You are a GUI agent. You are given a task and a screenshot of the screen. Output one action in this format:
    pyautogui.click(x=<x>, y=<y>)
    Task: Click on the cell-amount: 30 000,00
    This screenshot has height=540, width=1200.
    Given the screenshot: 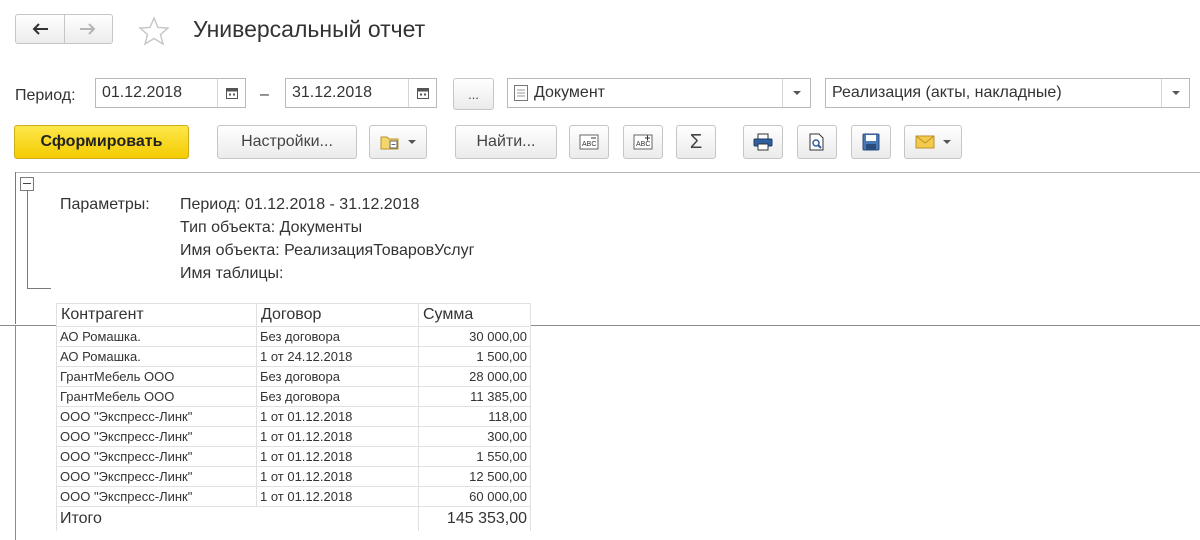 What is the action you would take?
    pyautogui.click(x=474, y=336)
    